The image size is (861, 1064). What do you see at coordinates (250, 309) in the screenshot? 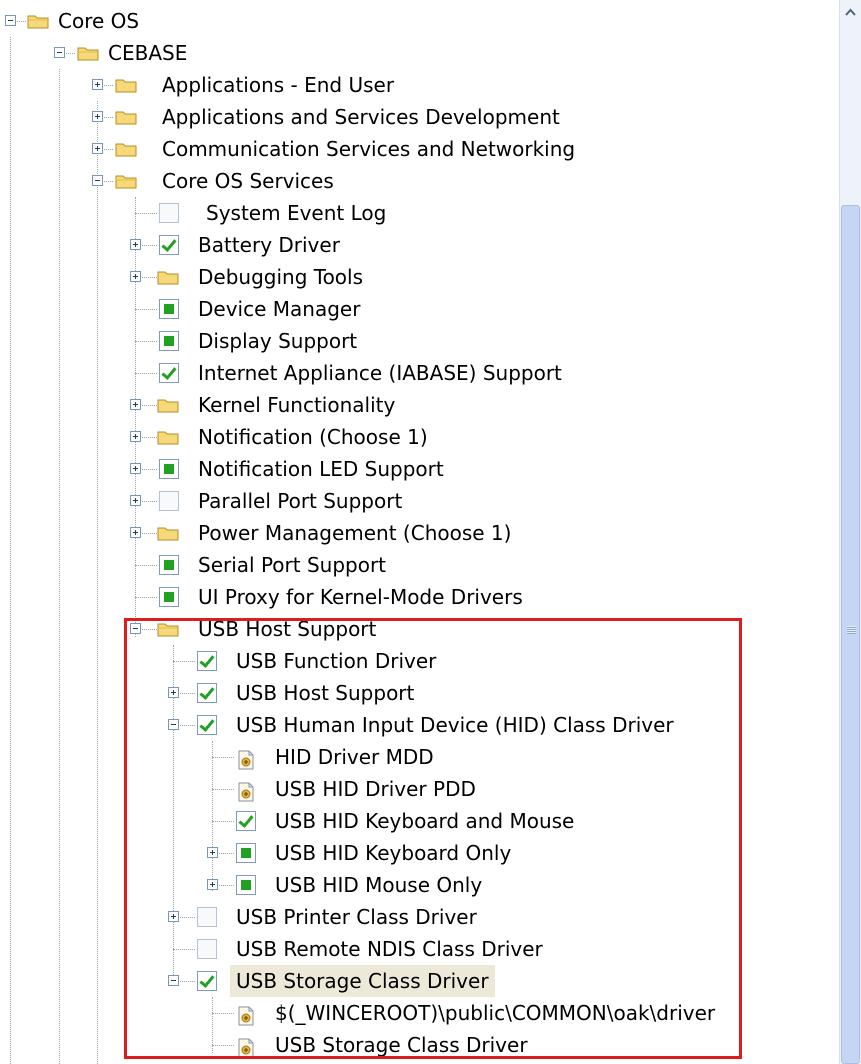
I see `tree-node-device-manager: Device Manager` at bounding box center [250, 309].